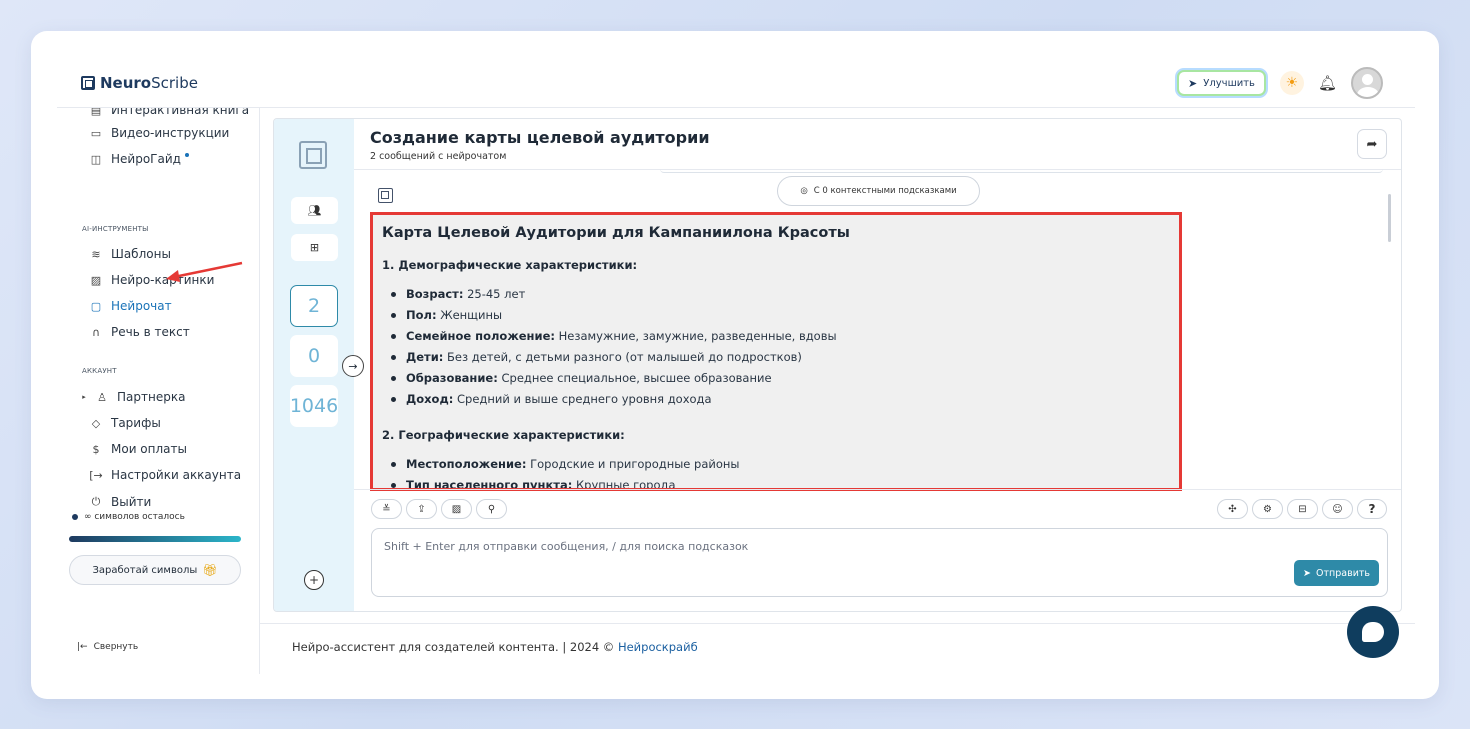  I want to click on share-button: ➦, so click(1372, 144).